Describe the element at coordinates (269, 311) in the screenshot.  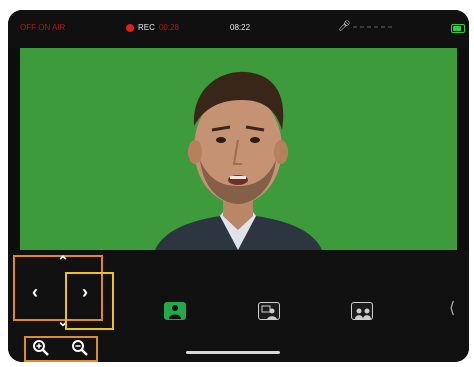
I see `picture-in-picture-icon` at that location.